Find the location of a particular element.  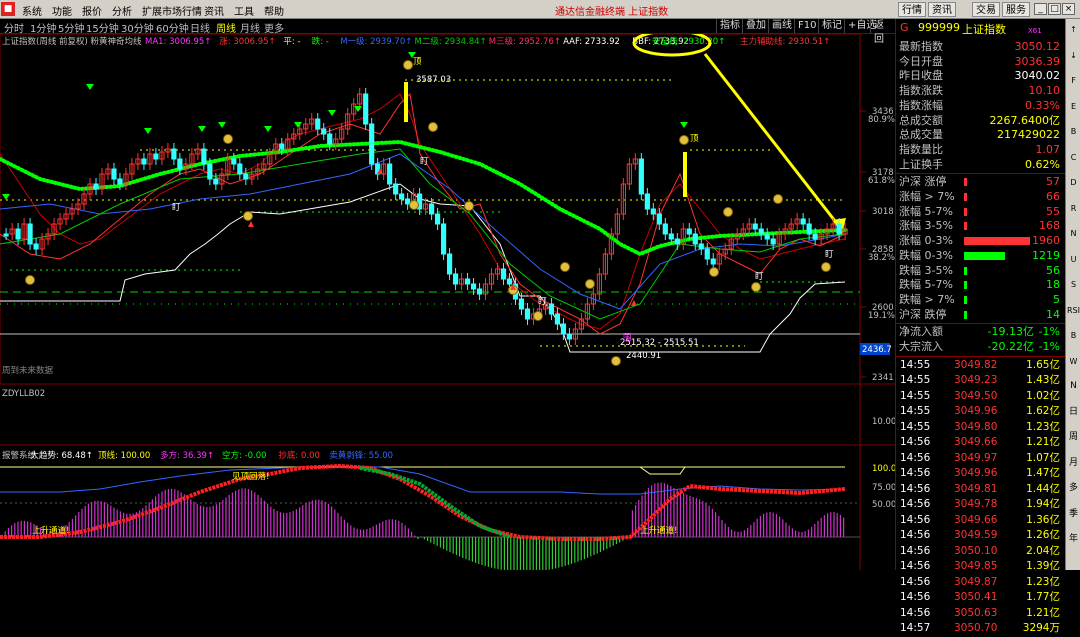

tab-daily: 日线 is located at coordinates (200, 27).